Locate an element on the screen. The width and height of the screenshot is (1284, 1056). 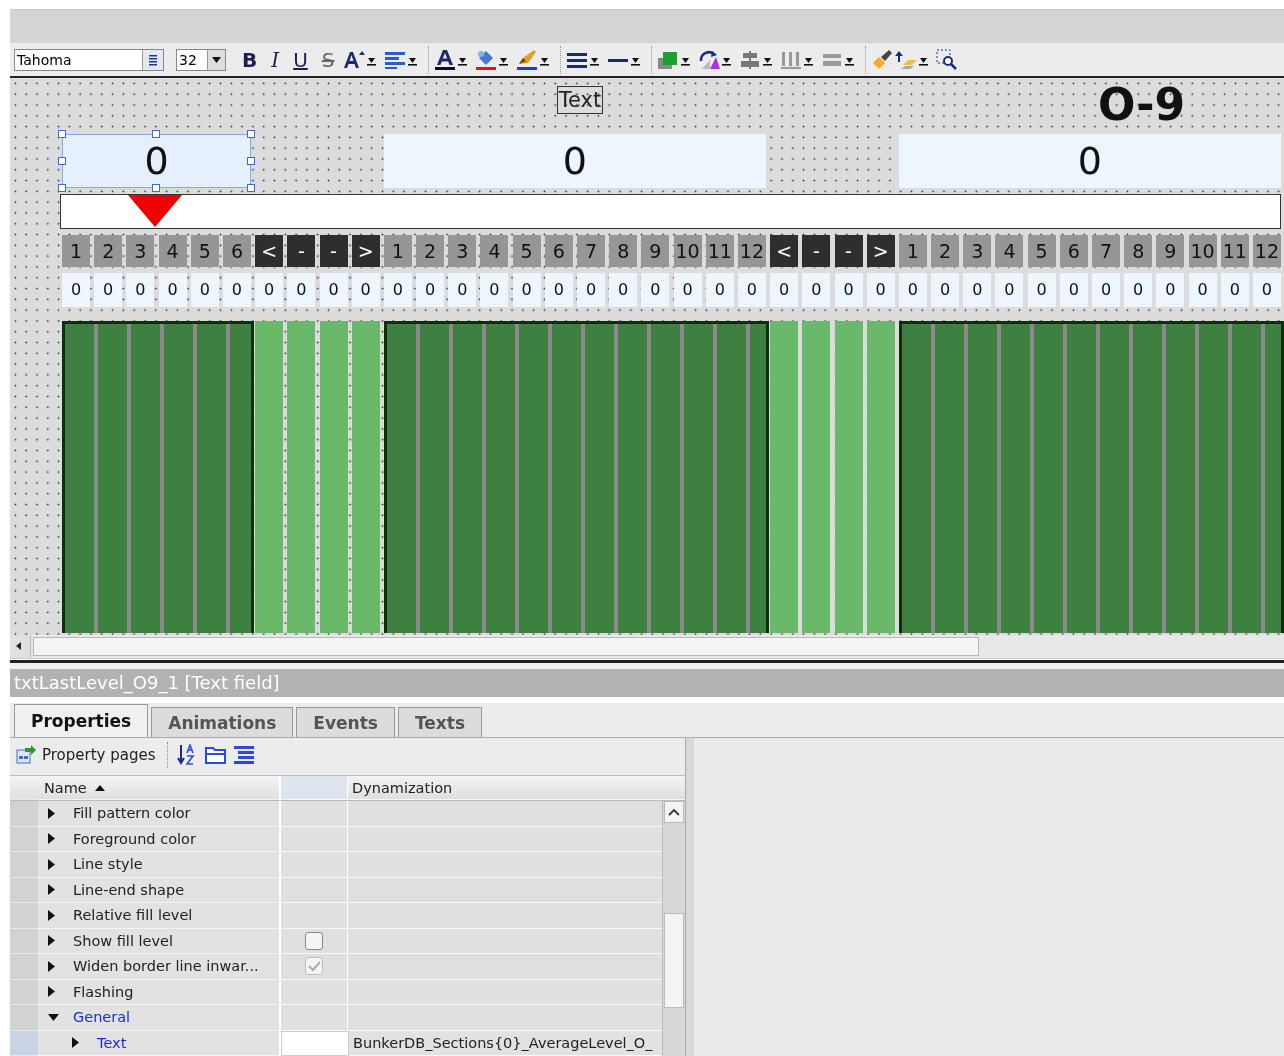
property-name: General is located at coordinates (102, 1017).